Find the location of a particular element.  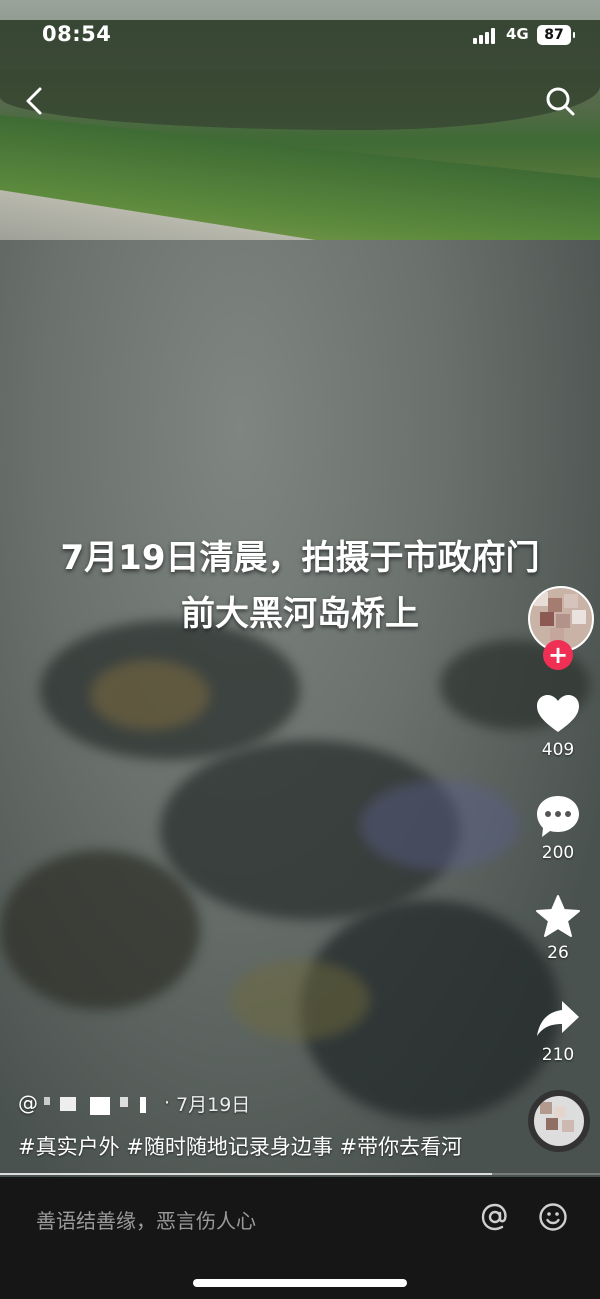

back-button is located at coordinates (34, 101).